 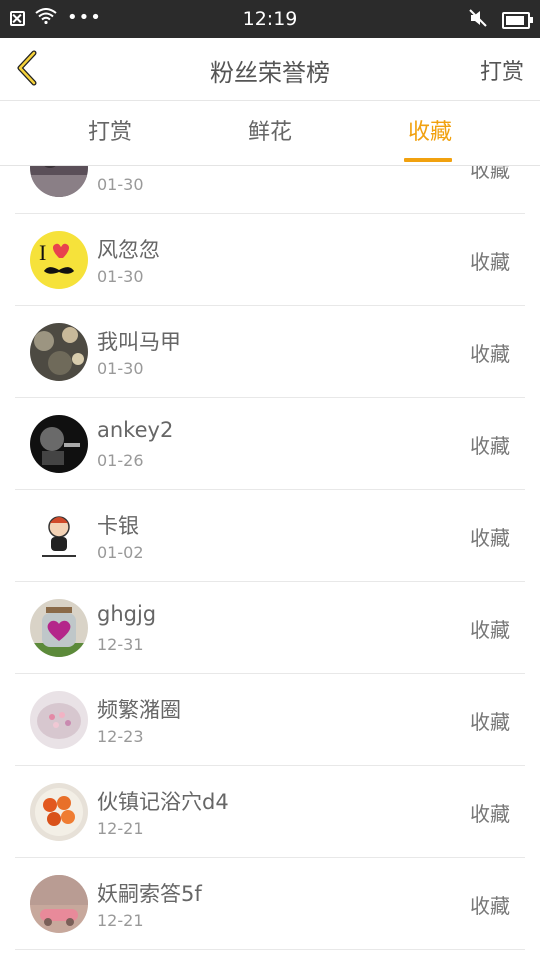 What do you see at coordinates (270, 260) in the screenshot?
I see `list-item: I 风忽忽 01-30 收藏` at bounding box center [270, 260].